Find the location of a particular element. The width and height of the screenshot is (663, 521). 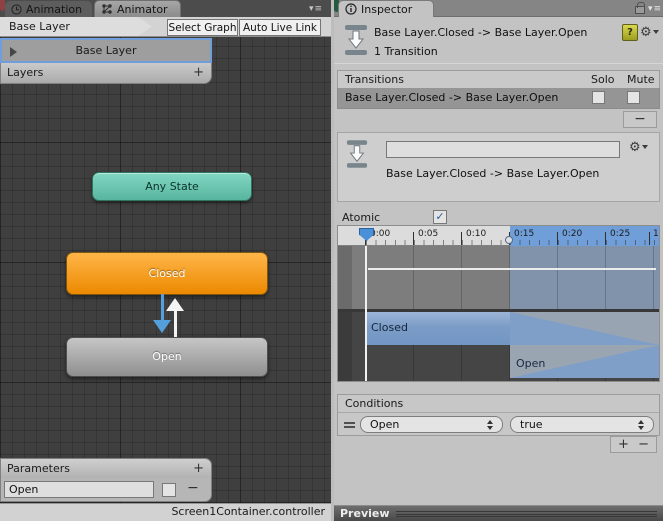

inspector-menu-icon: ▾≡ is located at coordinates (655, 9).